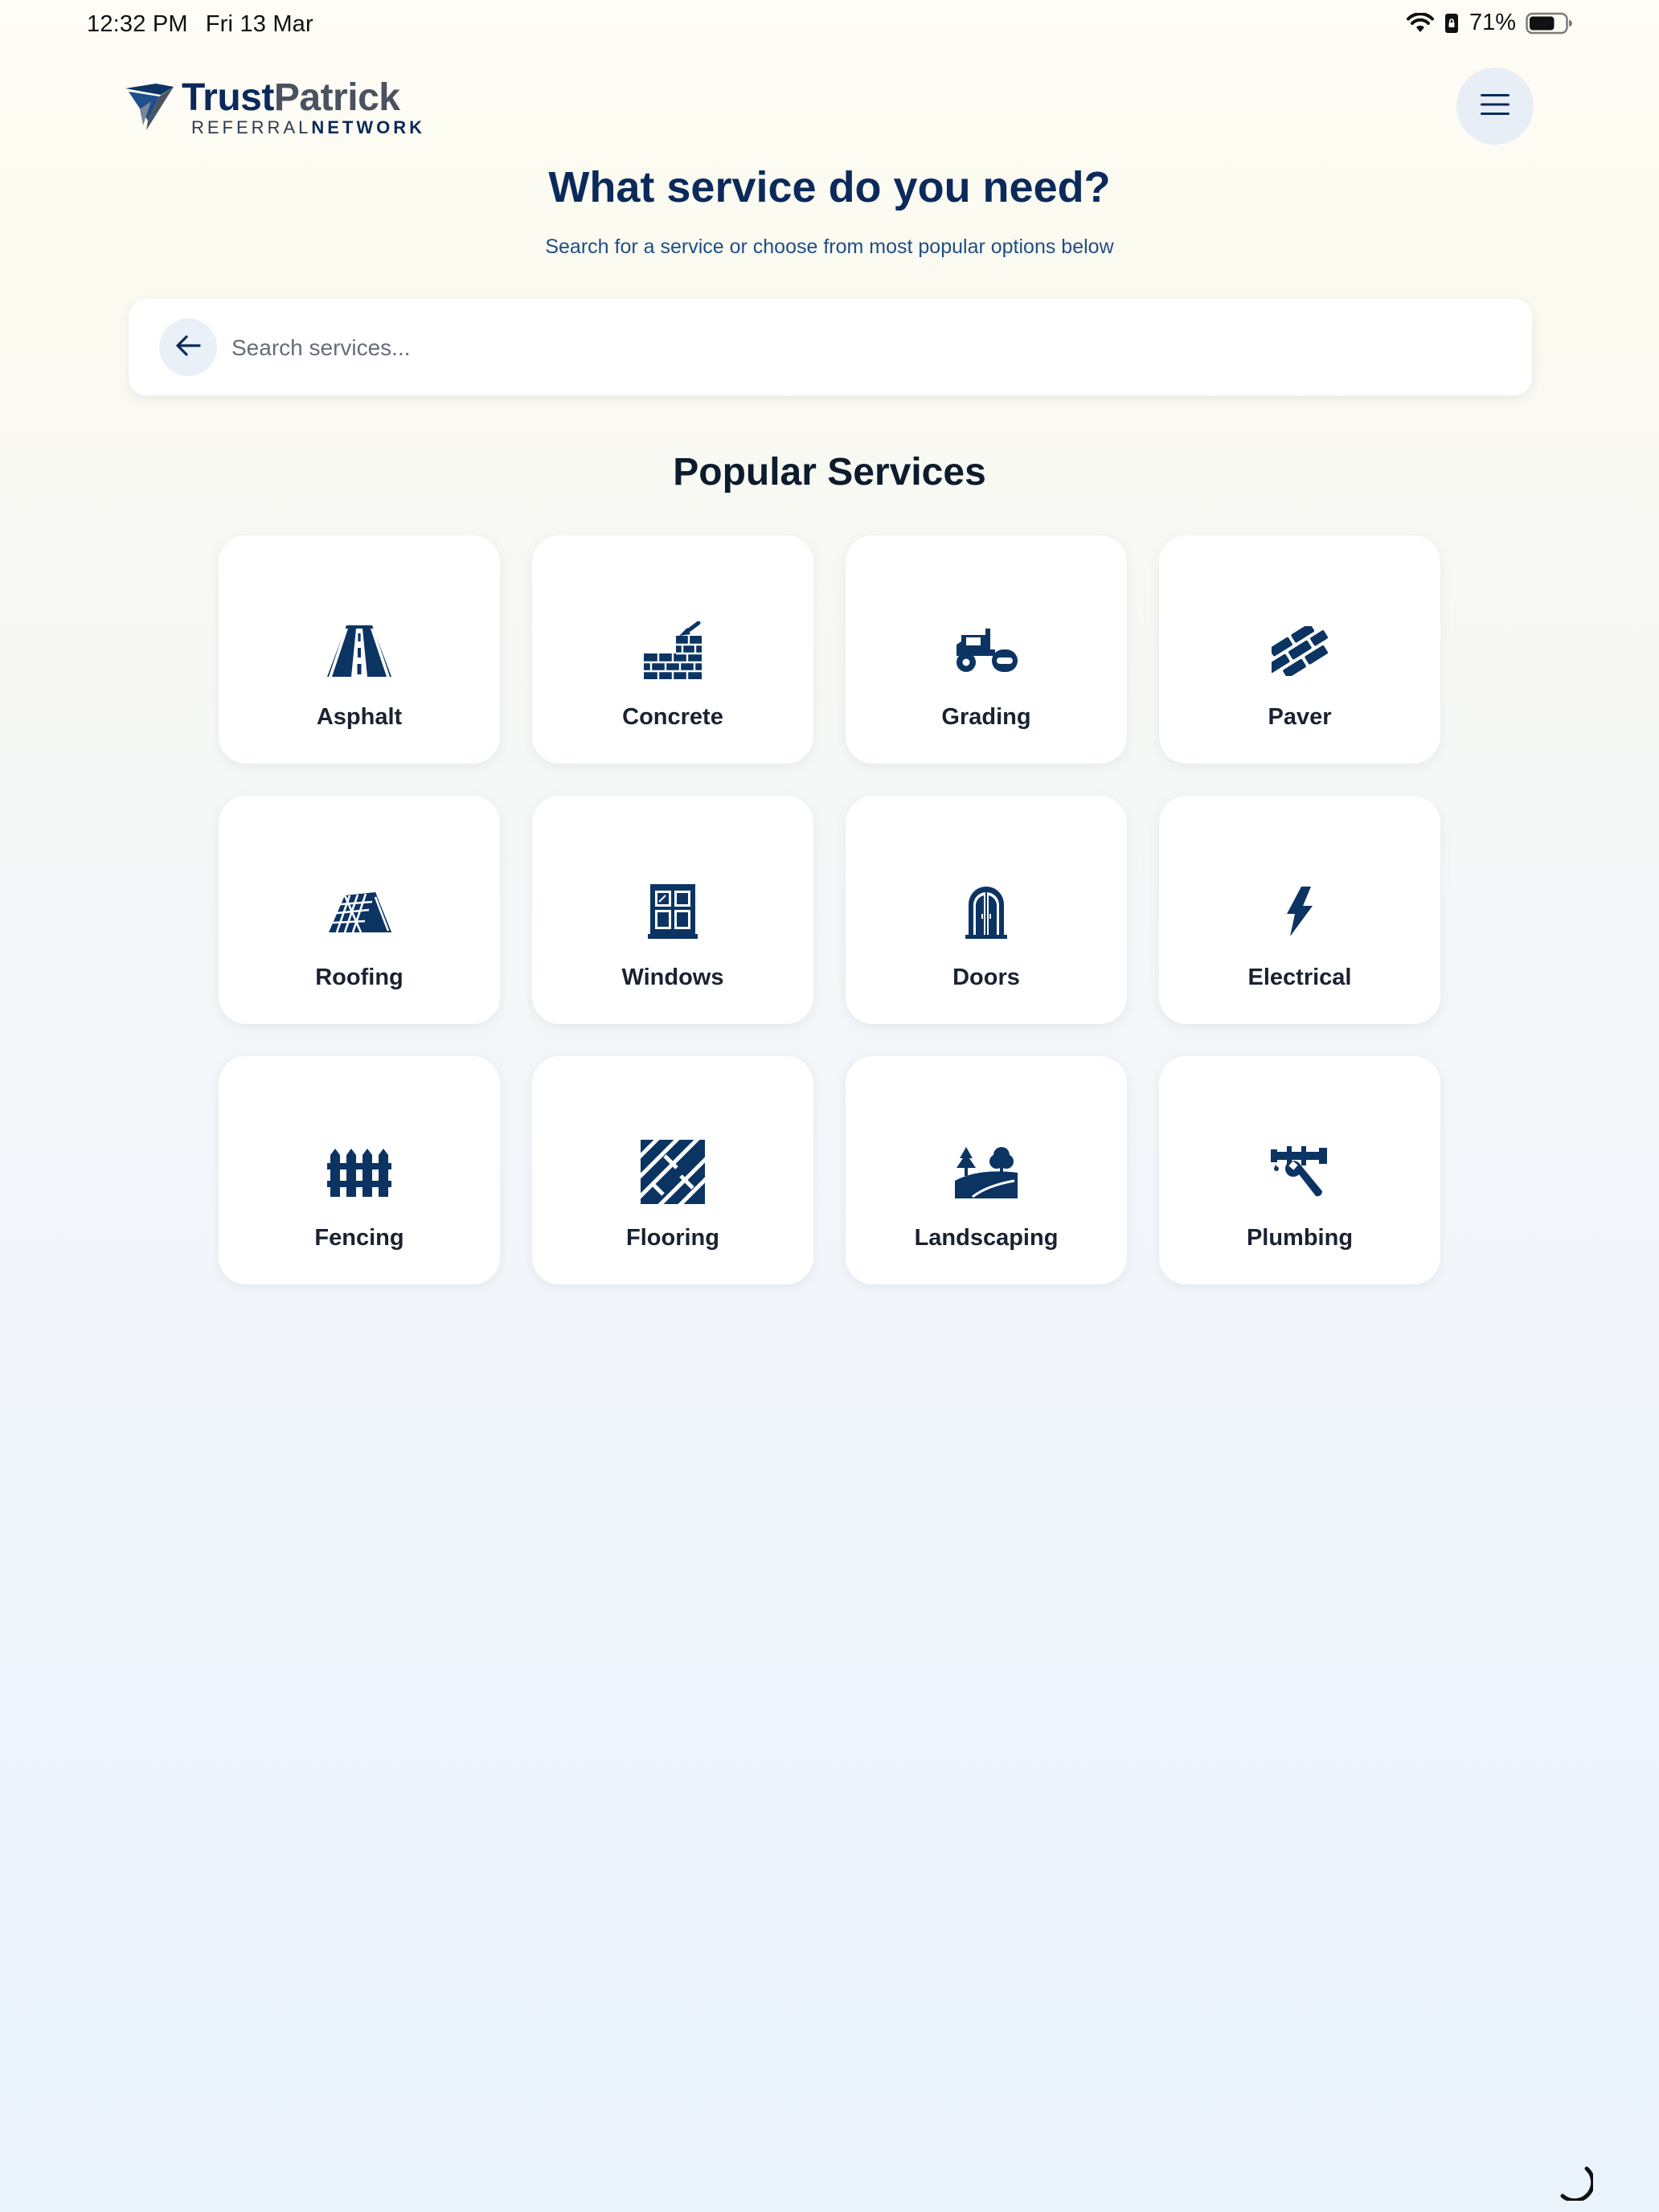 Image resolution: width=1659 pixels, height=2212 pixels. I want to click on service-label: Electrical, so click(1299, 977).